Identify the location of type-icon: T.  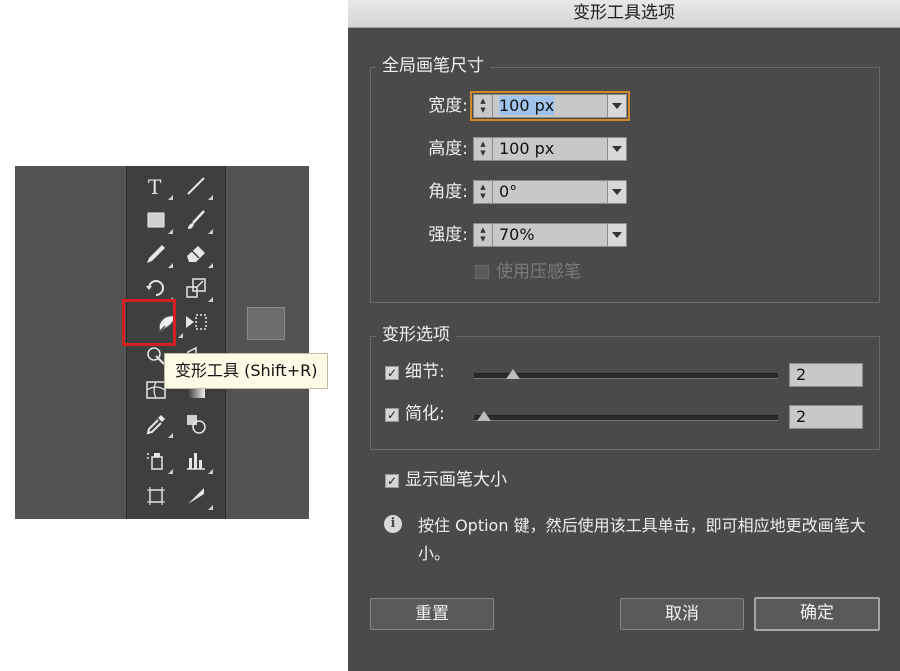
(157, 186).